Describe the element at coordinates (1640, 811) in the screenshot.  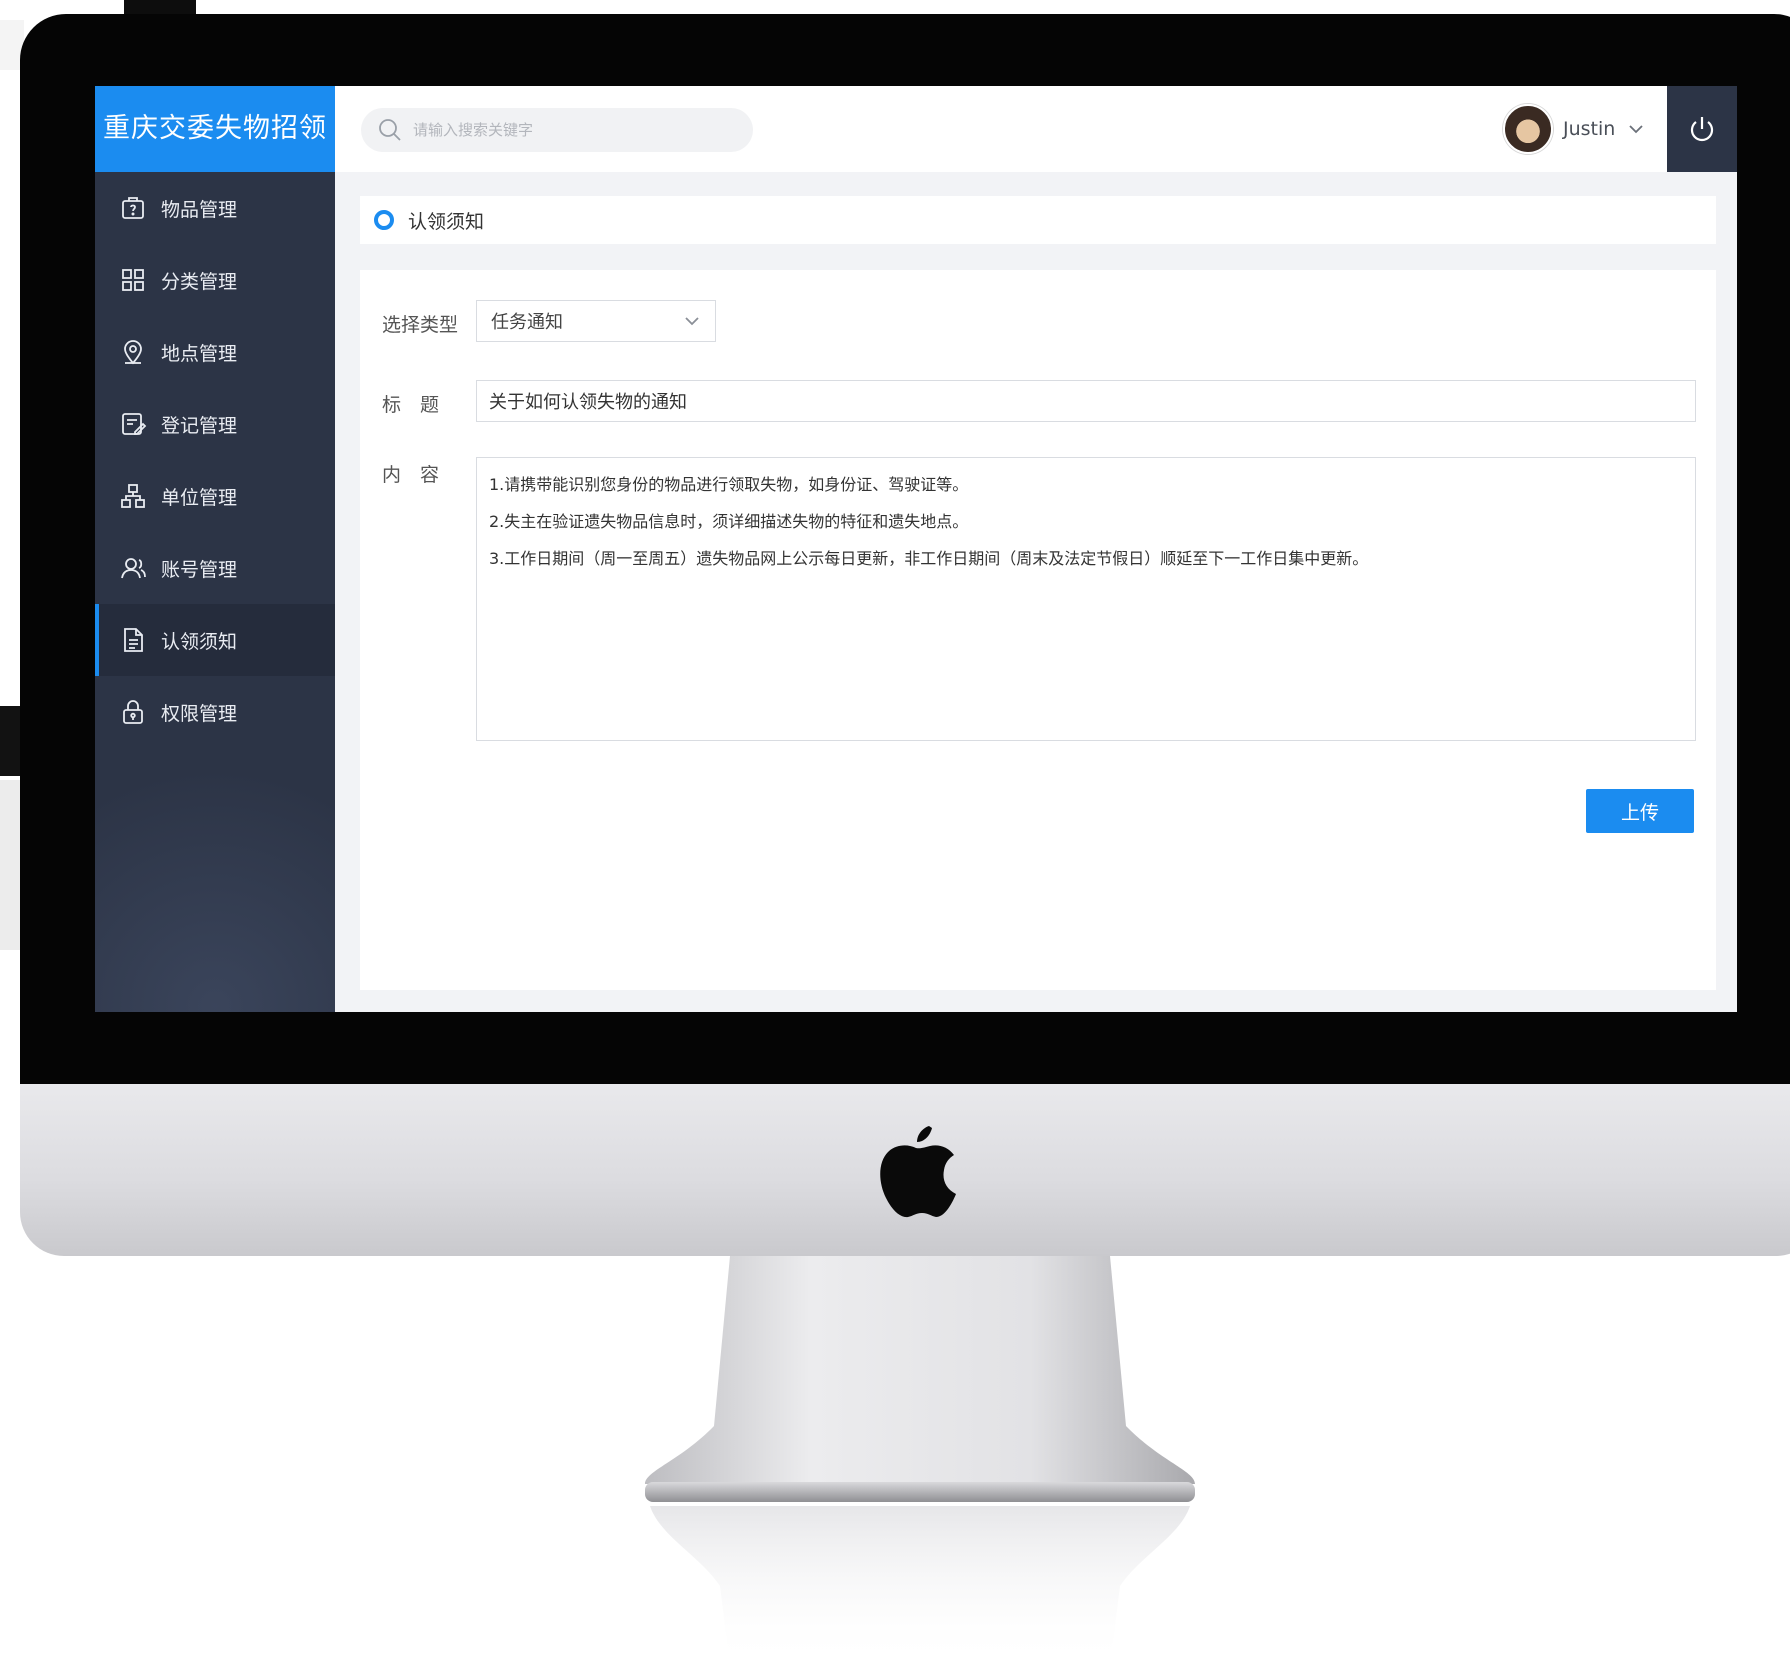
I see `upload-button: 上传` at that location.